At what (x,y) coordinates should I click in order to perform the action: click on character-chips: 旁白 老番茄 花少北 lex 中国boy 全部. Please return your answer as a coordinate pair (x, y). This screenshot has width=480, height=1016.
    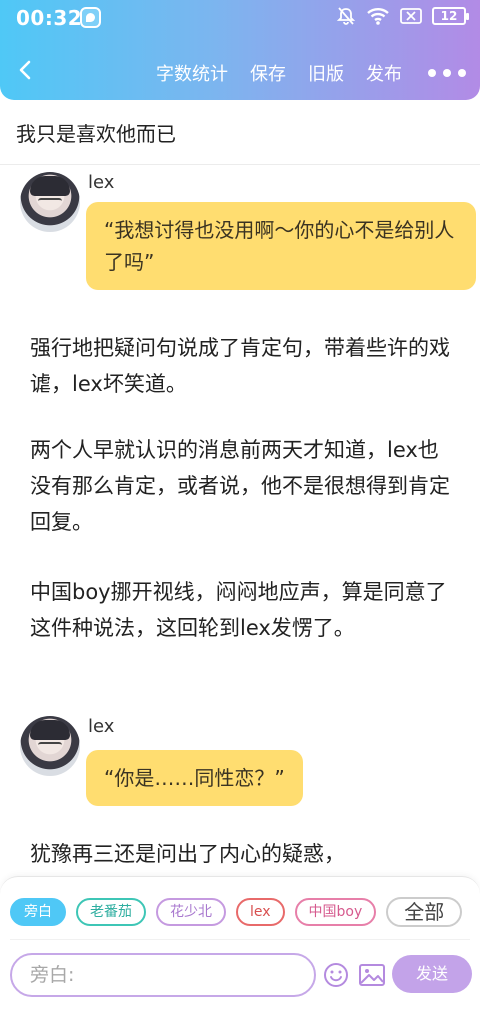
    Looking at the image, I should click on (236, 912).